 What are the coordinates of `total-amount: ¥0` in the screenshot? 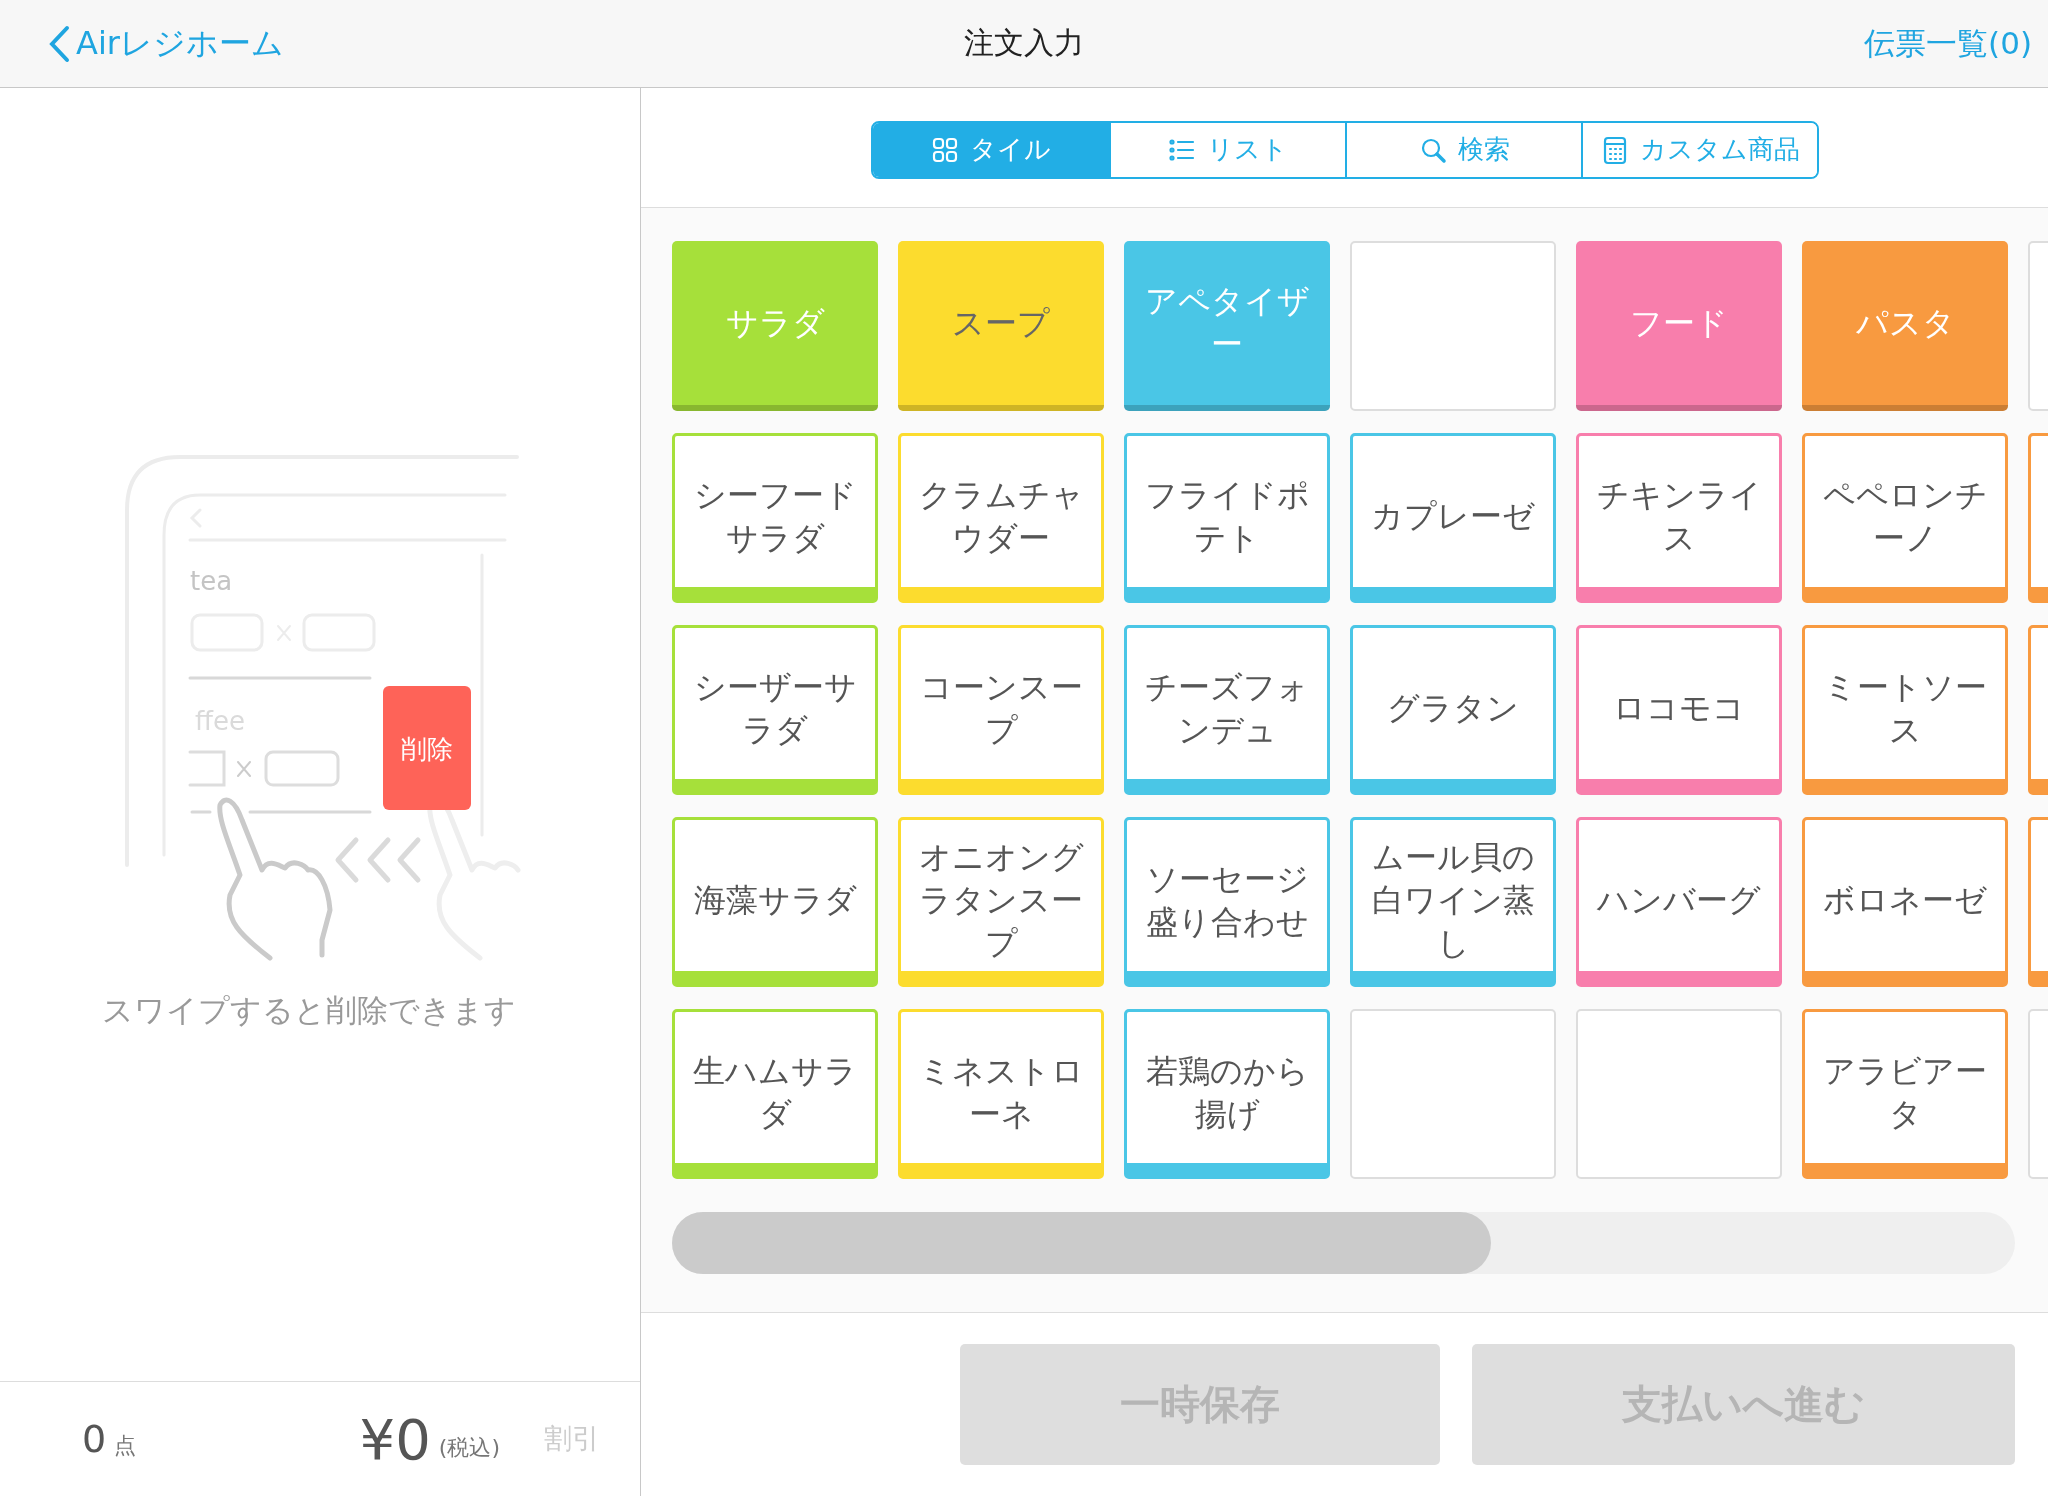 It's located at (395, 1439).